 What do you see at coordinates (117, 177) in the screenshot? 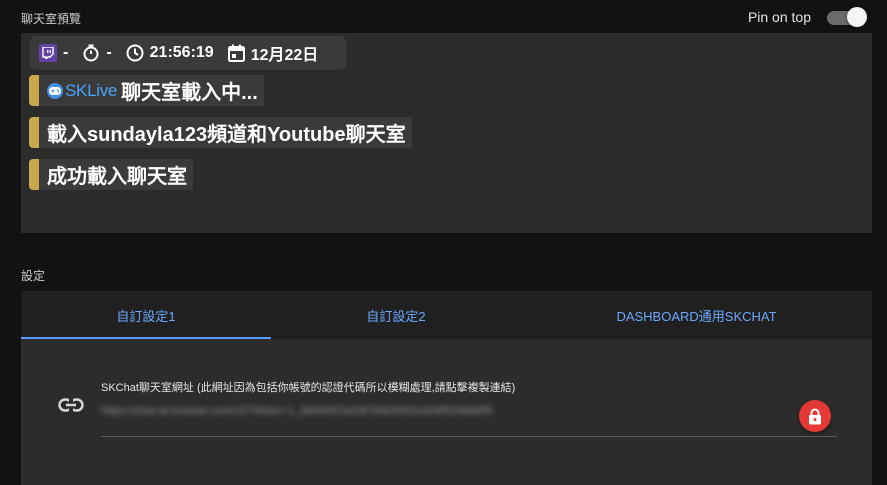
I see `chat-message-text: 成功載入聊天室` at bounding box center [117, 177].